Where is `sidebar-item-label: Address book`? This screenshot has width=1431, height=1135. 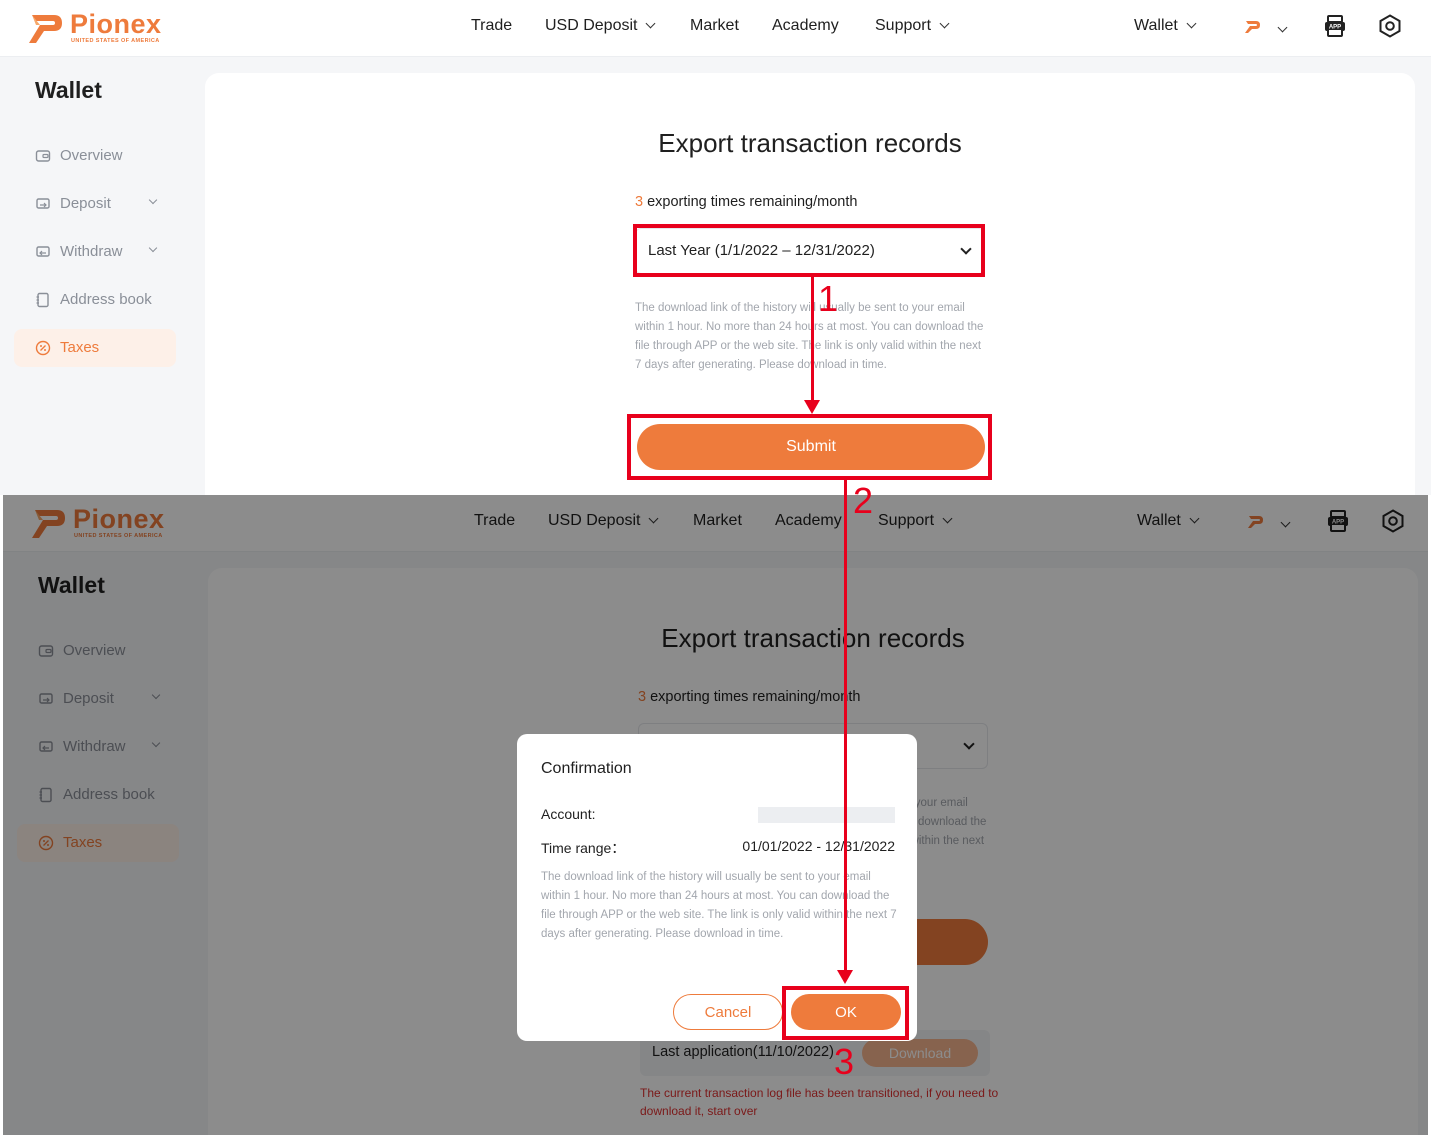 sidebar-item-label: Address book is located at coordinates (106, 299).